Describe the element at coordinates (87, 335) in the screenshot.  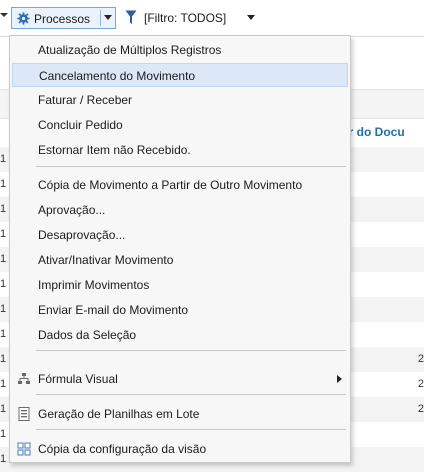
I see `menu-item-label: Dados da Seleção` at that location.